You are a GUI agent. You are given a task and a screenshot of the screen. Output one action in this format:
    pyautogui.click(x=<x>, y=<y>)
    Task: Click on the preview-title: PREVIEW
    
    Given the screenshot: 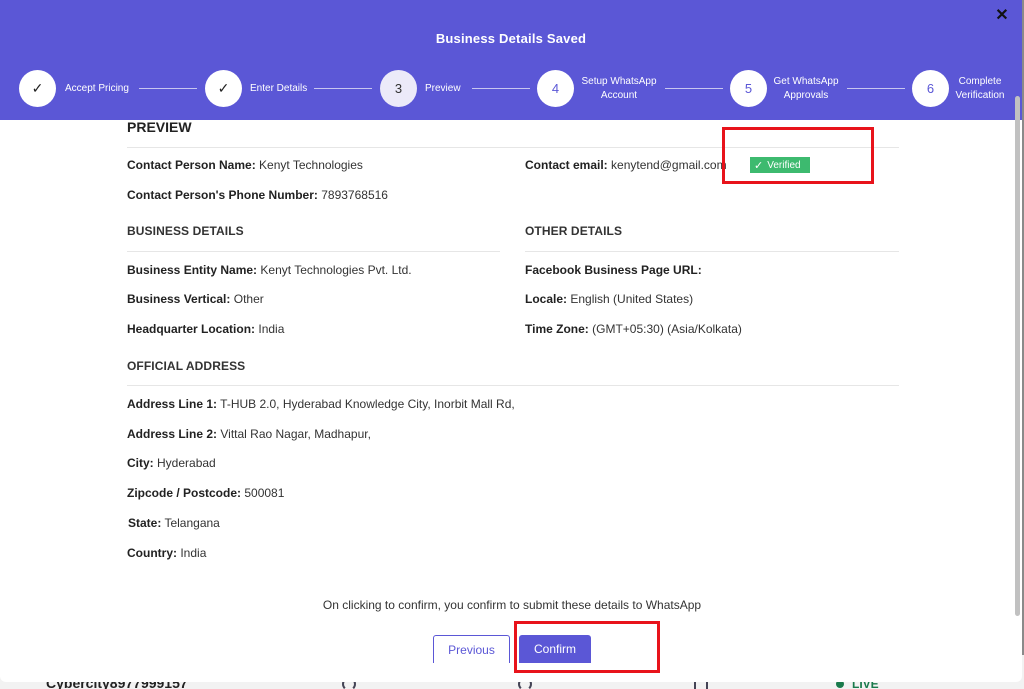 What is the action you would take?
    pyautogui.click(x=159, y=127)
    